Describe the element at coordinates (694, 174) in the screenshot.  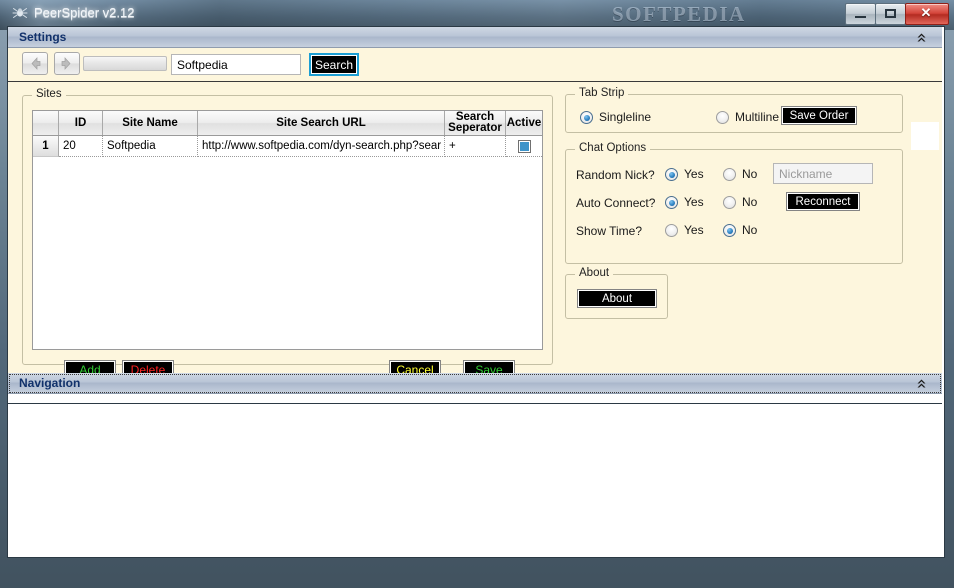
I see `random-nick-yes-label: Yes` at that location.